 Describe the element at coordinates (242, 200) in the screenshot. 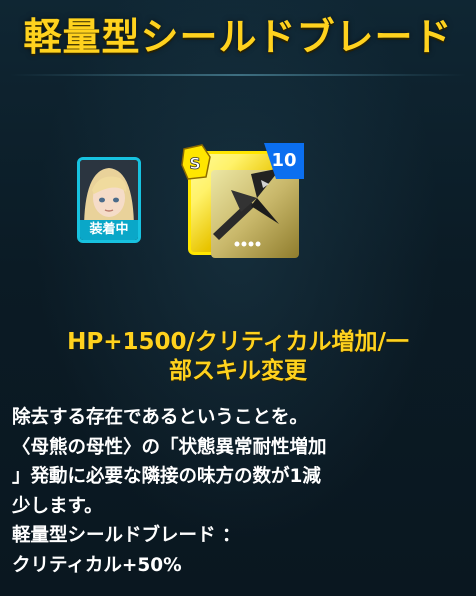

I see `equipment-icon-frame: 10 S` at that location.